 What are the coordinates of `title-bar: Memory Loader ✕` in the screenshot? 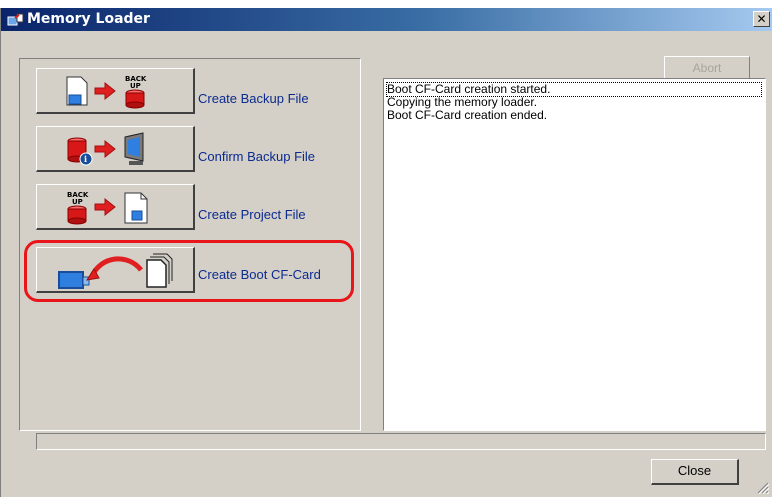 It's located at (386, 19).